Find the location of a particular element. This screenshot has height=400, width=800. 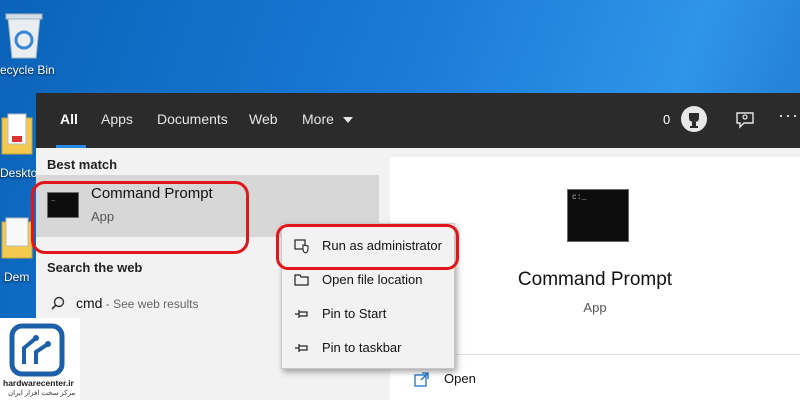

tab-web: Web is located at coordinates (263, 119).